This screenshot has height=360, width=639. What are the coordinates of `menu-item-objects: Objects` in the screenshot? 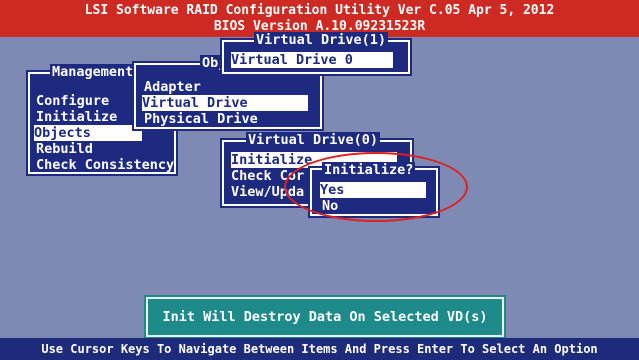 It's located at (88, 133).